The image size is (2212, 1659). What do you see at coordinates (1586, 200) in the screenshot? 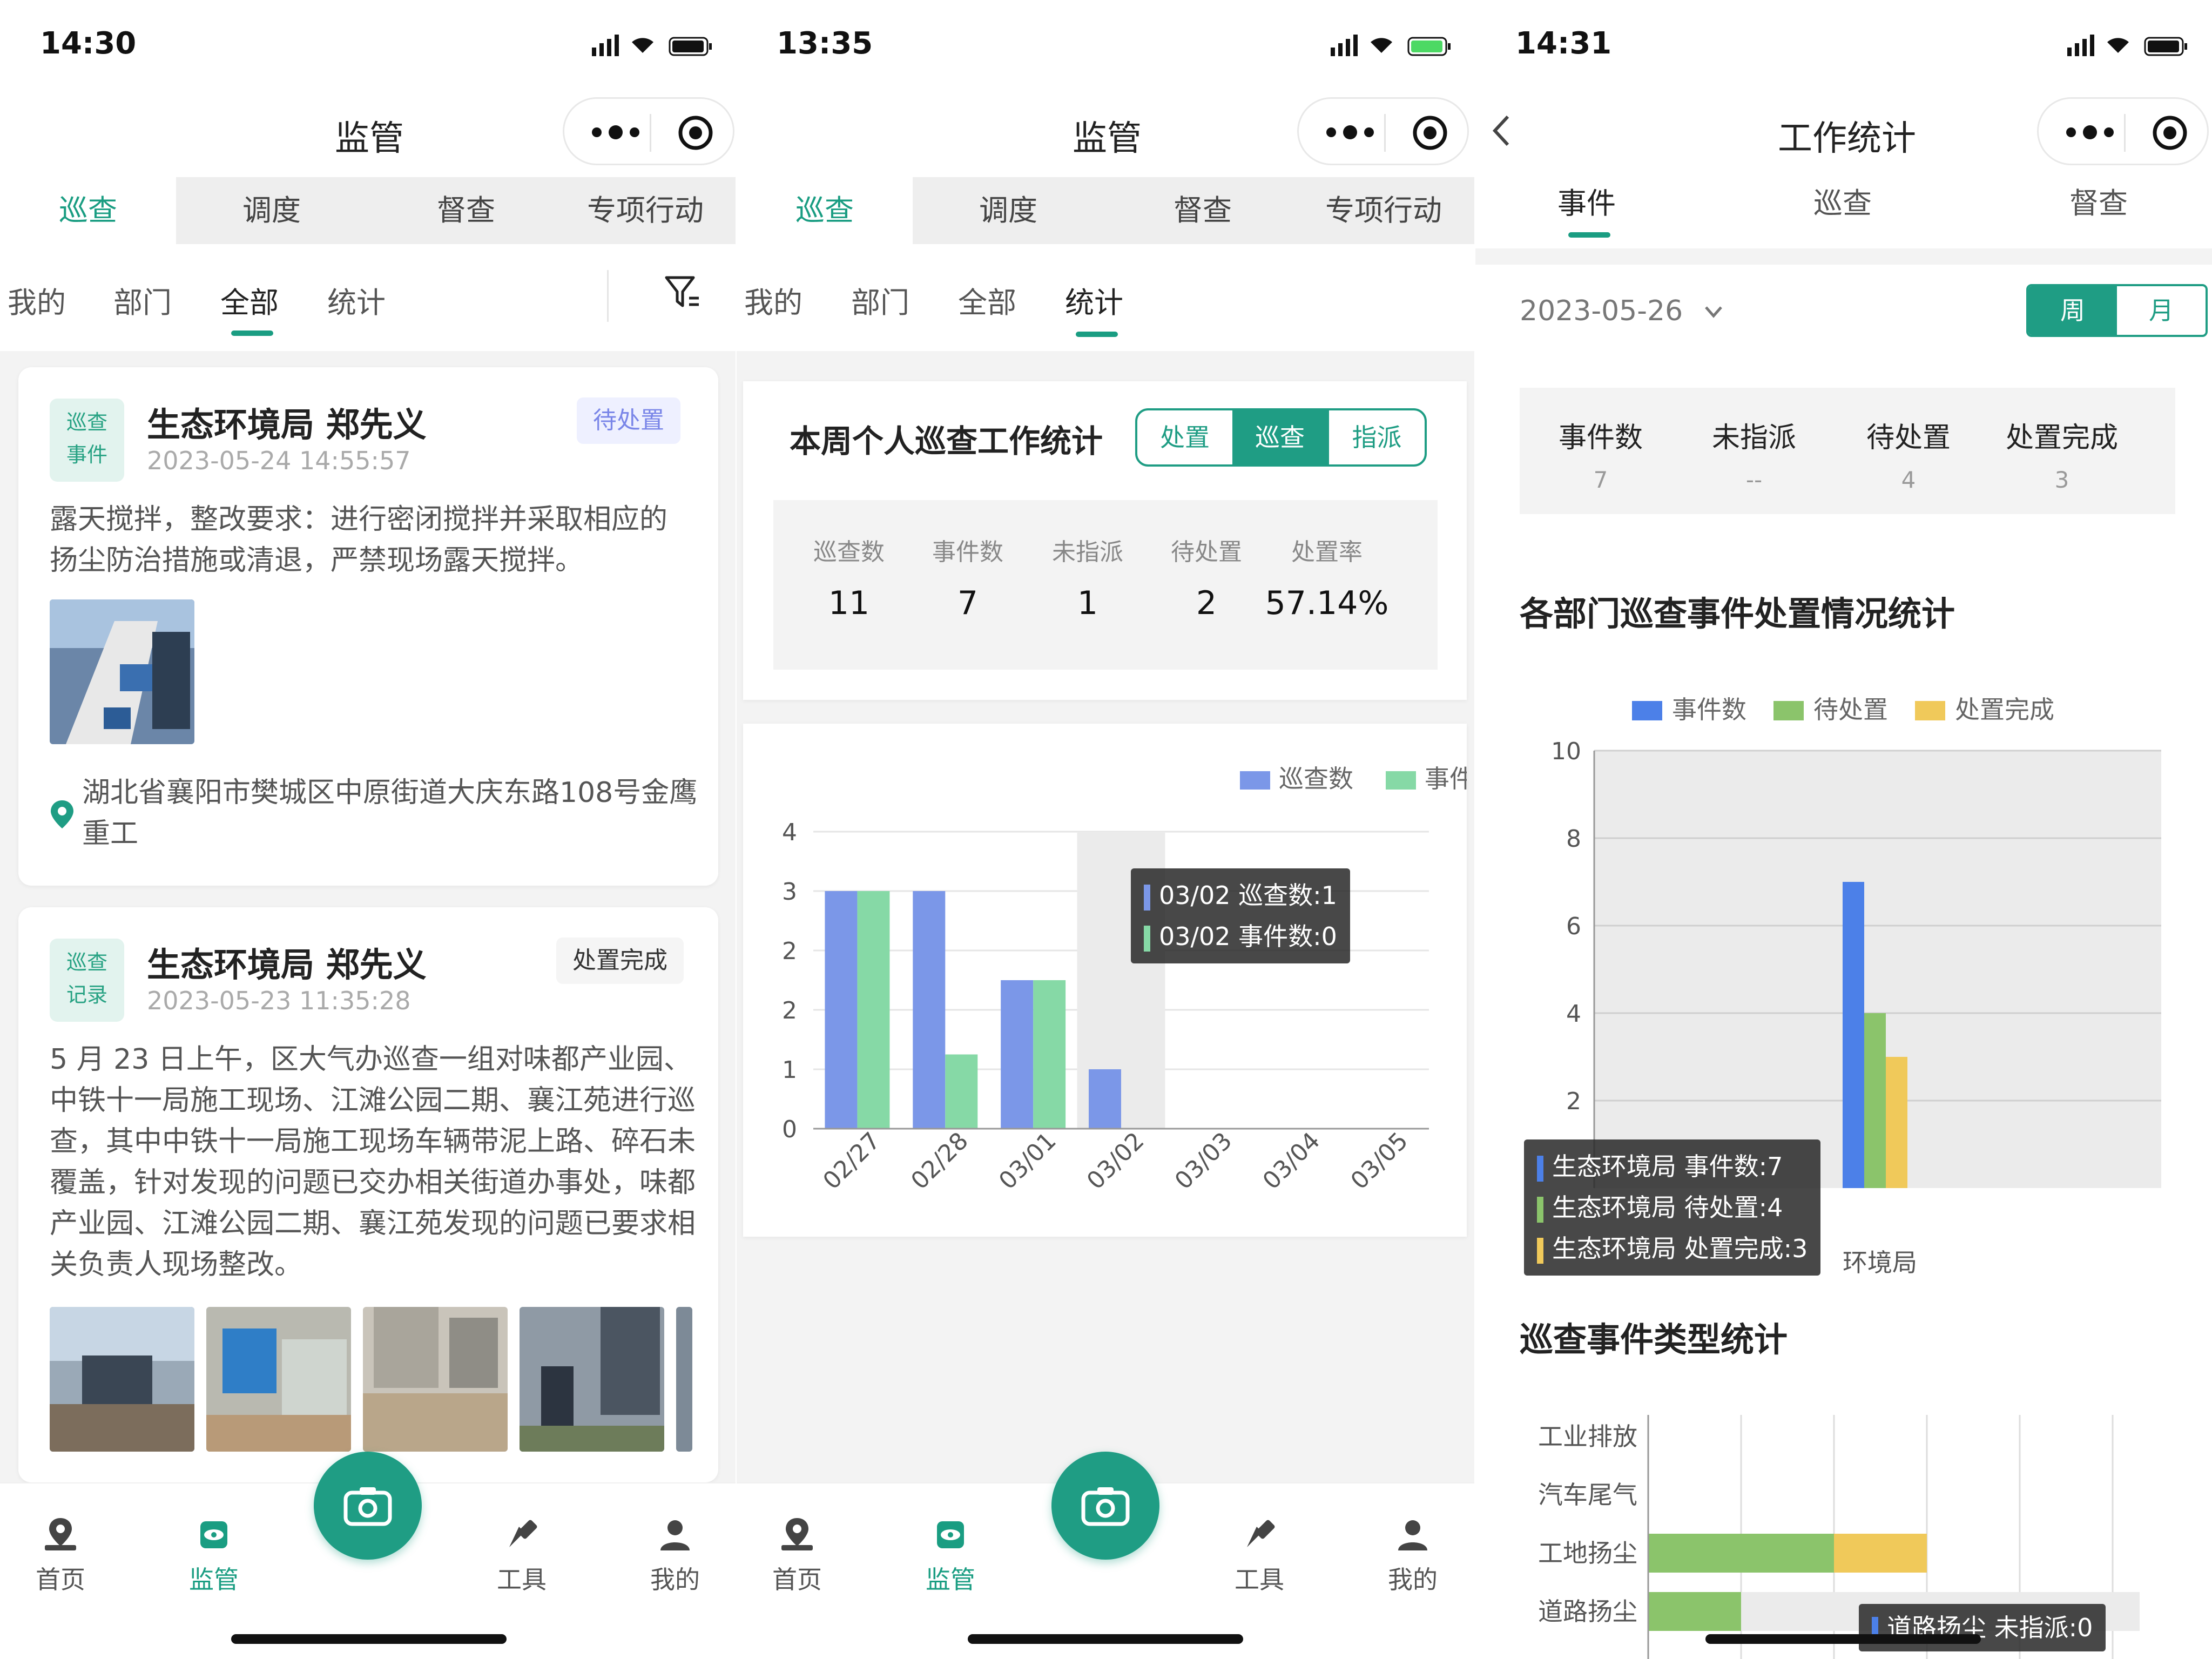
I see `tab-events: 事件` at bounding box center [1586, 200].